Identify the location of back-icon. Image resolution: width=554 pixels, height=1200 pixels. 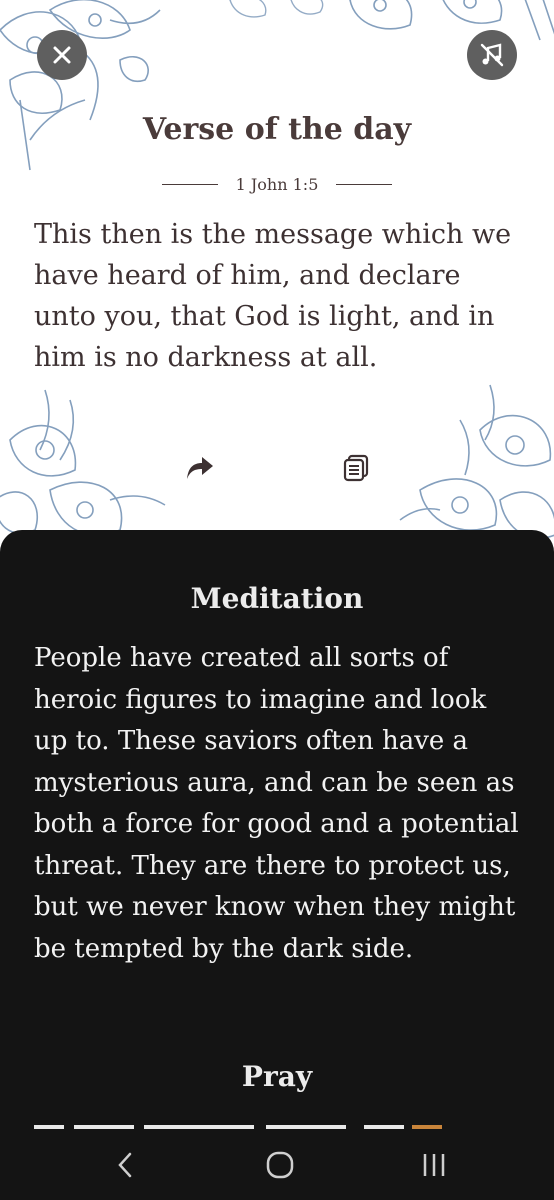
(125, 1165).